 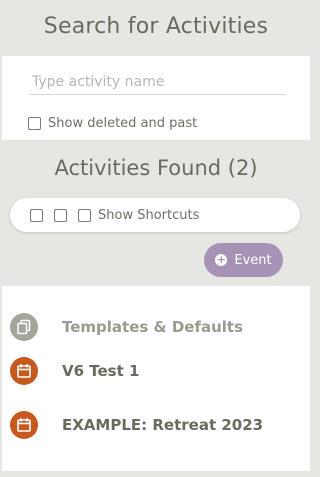 I want to click on shortcut-filter-bar: Show Shortcuts, so click(x=155, y=215).